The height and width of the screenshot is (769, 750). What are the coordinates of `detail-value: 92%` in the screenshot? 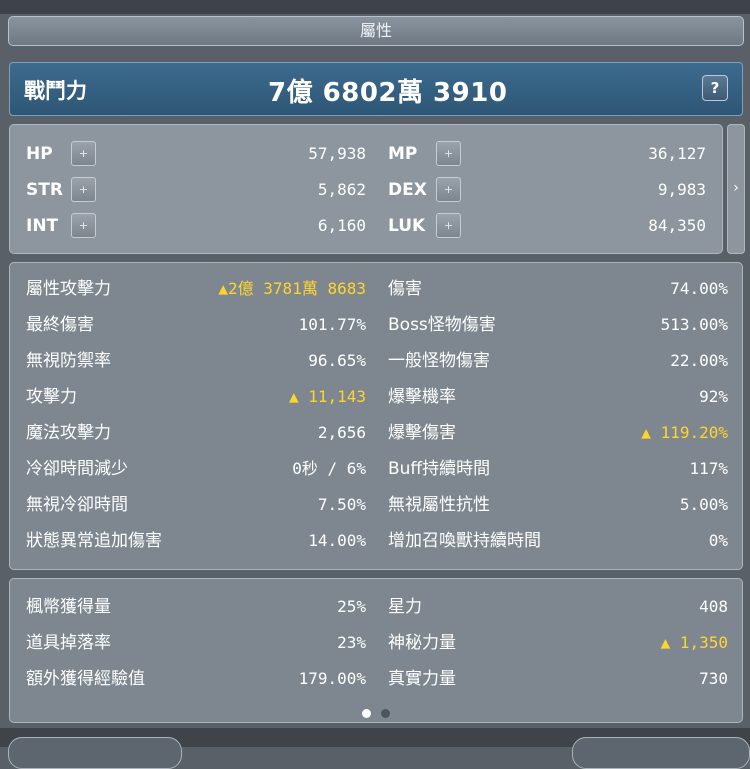 It's located at (713, 396).